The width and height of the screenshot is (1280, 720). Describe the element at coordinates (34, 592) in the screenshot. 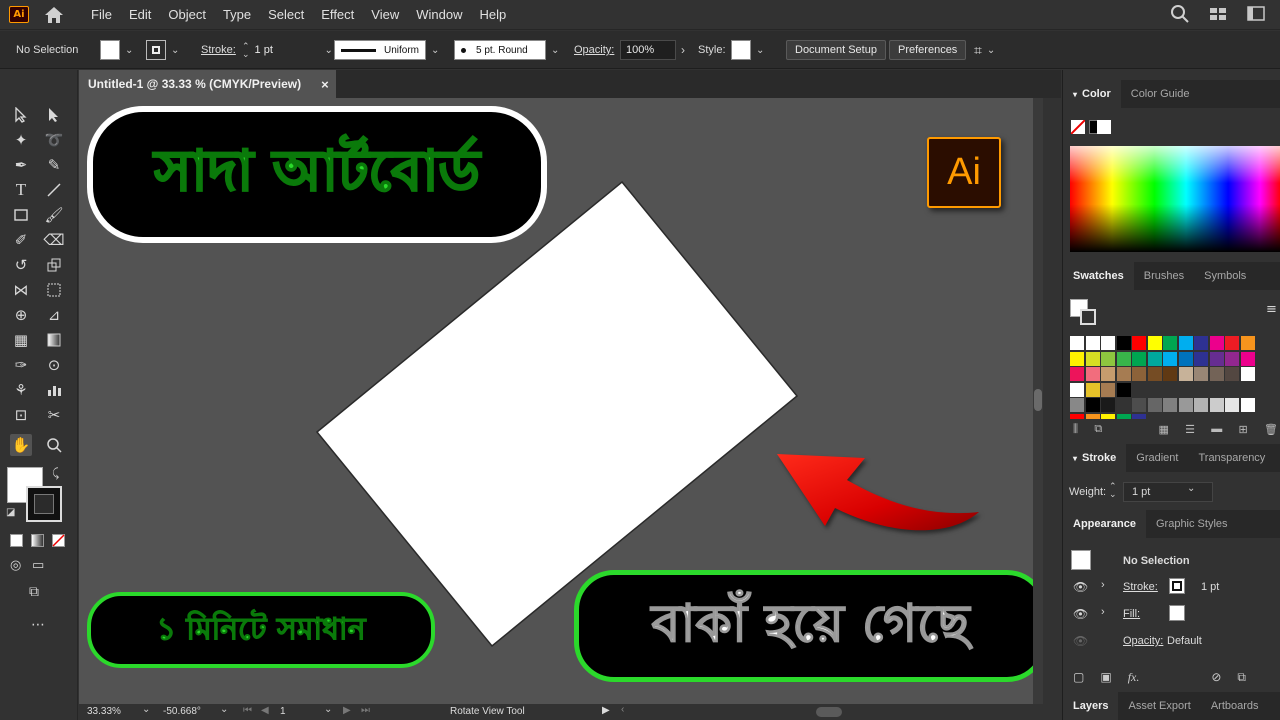

I see `screen-mode-icon: ⧉` at that location.